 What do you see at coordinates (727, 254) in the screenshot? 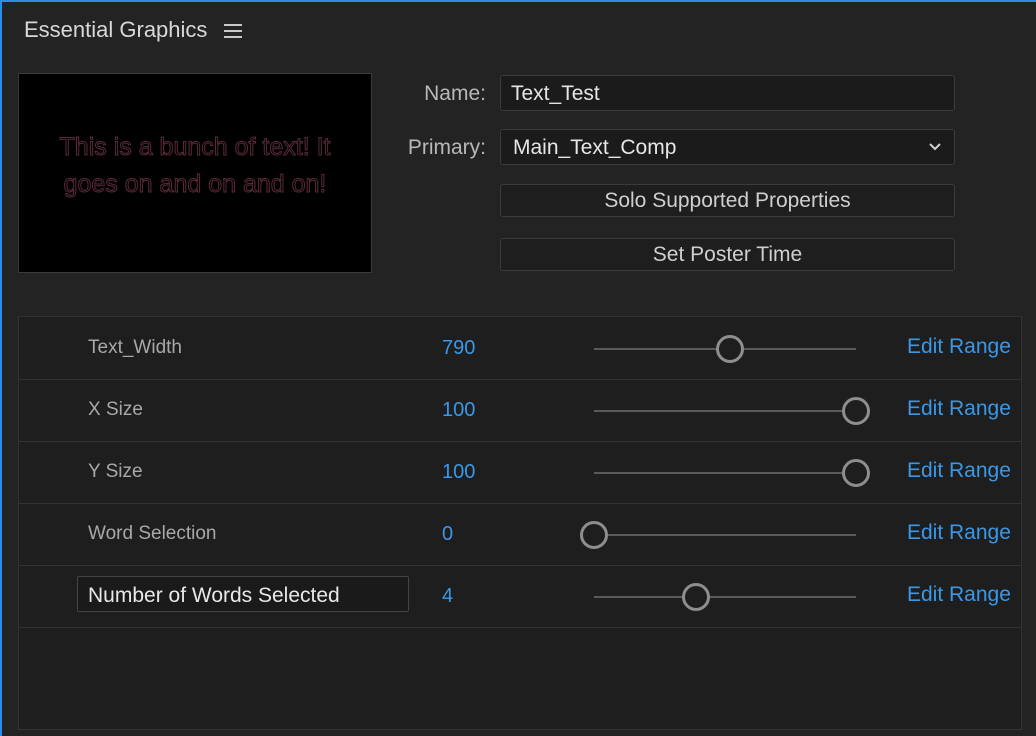
I see `set-poster-time-button: Set Poster Time` at bounding box center [727, 254].